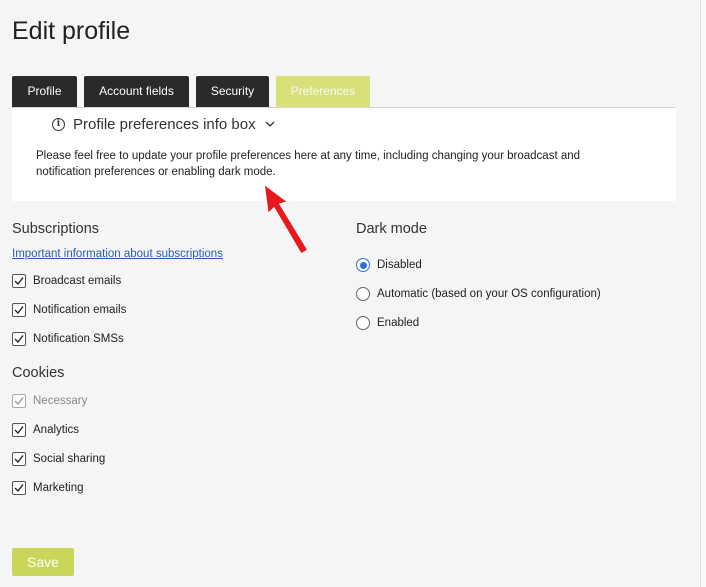 The width and height of the screenshot is (706, 587). I want to click on info-box-toggle: i Profile preferences info box, so click(164, 124).